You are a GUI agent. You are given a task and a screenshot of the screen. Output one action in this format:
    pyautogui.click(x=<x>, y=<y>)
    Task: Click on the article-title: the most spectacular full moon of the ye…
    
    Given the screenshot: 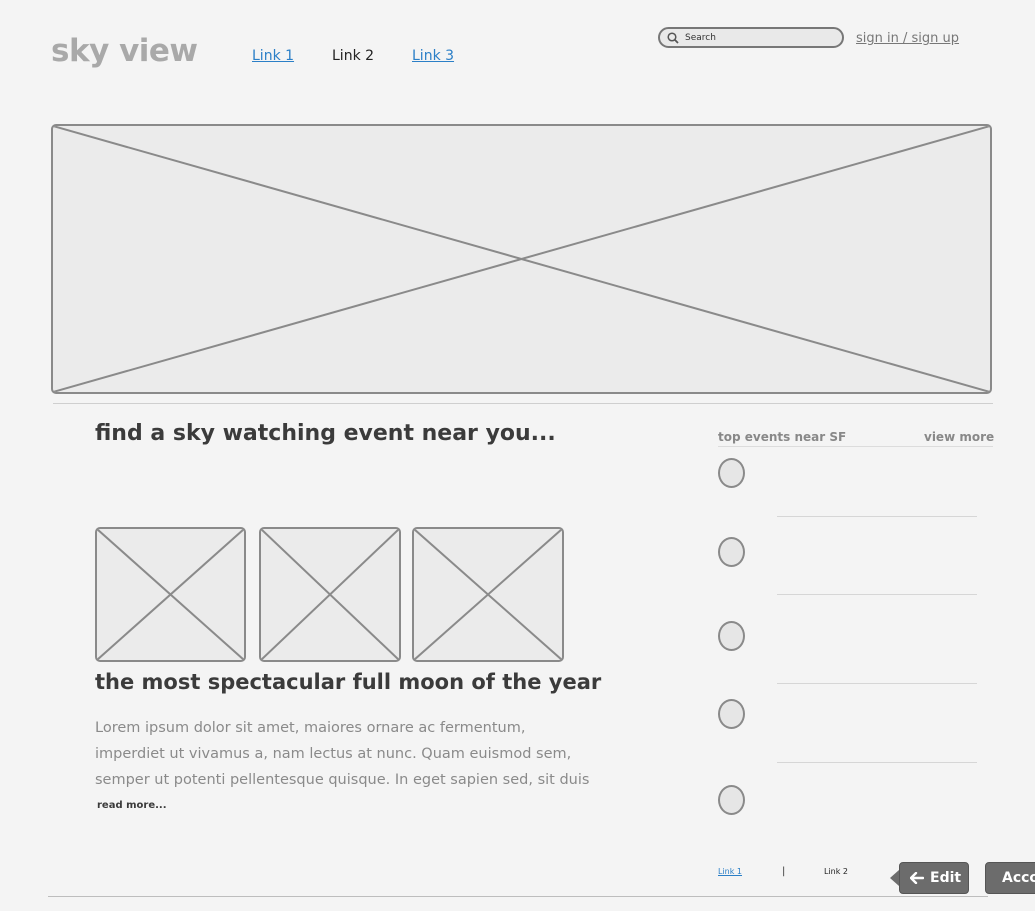 What is the action you would take?
    pyautogui.click(x=348, y=682)
    